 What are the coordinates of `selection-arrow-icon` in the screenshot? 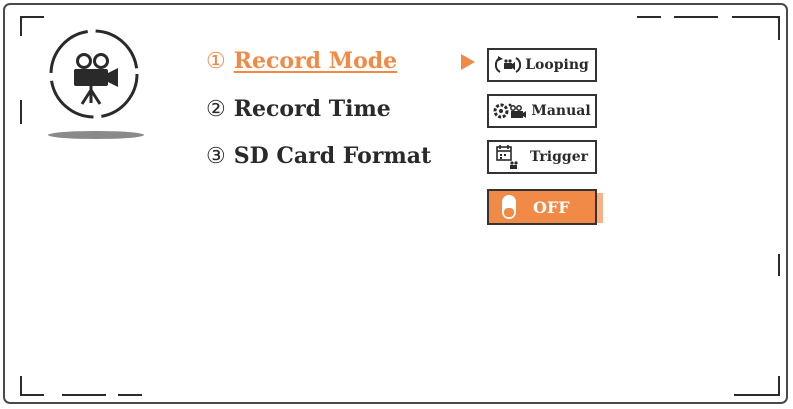 It's located at (468, 62).